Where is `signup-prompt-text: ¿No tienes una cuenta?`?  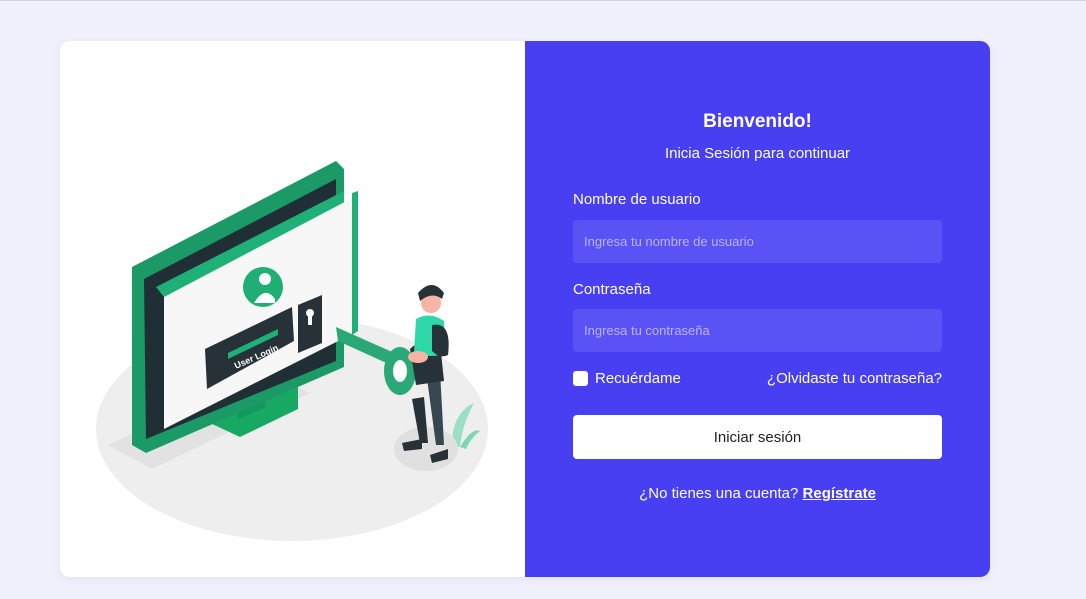
signup-prompt-text: ¿No tienes una cuenta? is located at coordinates (719, 493).